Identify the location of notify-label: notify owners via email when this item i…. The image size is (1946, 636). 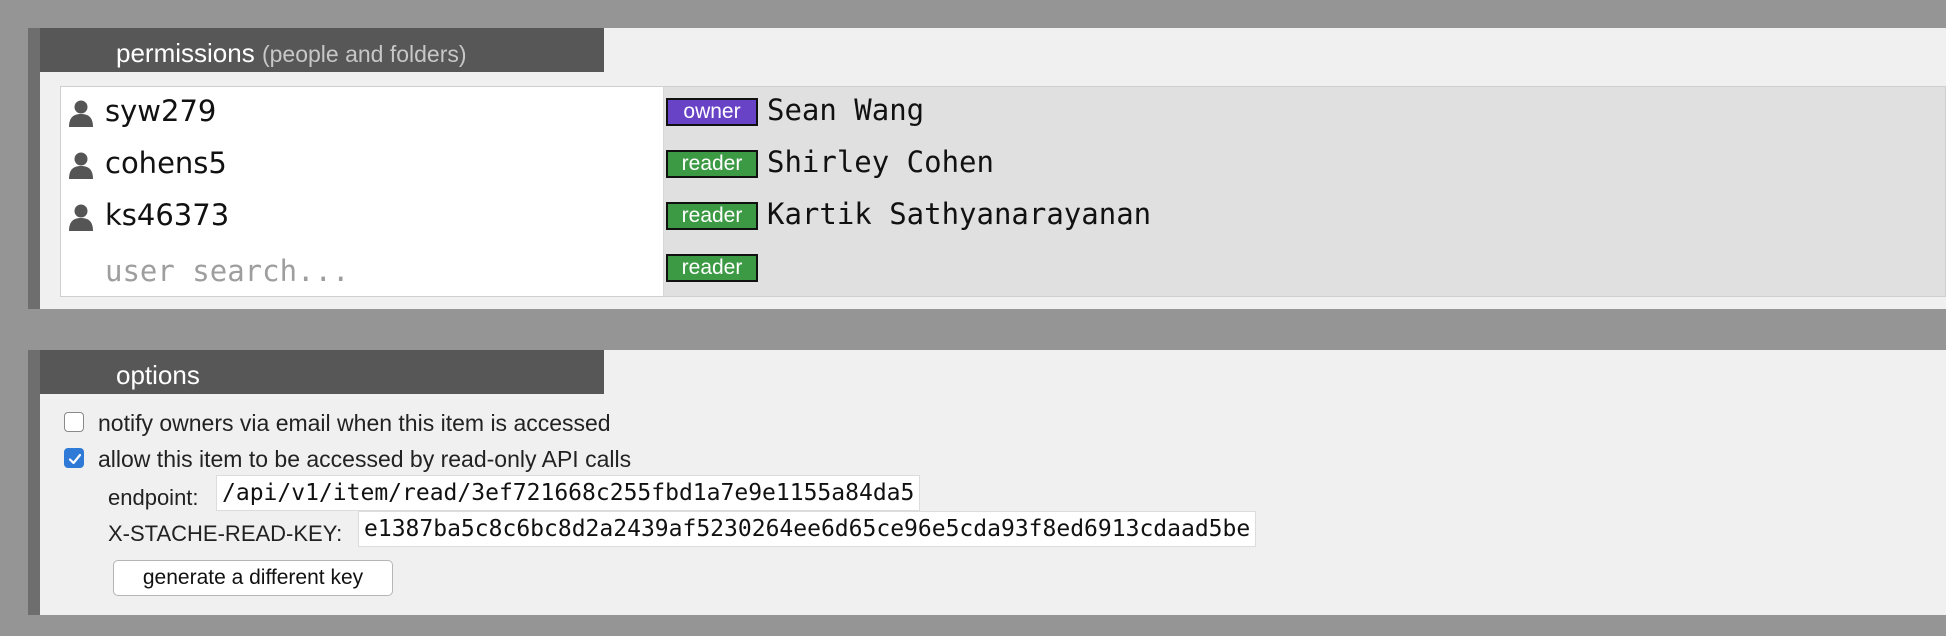
(354, 423).